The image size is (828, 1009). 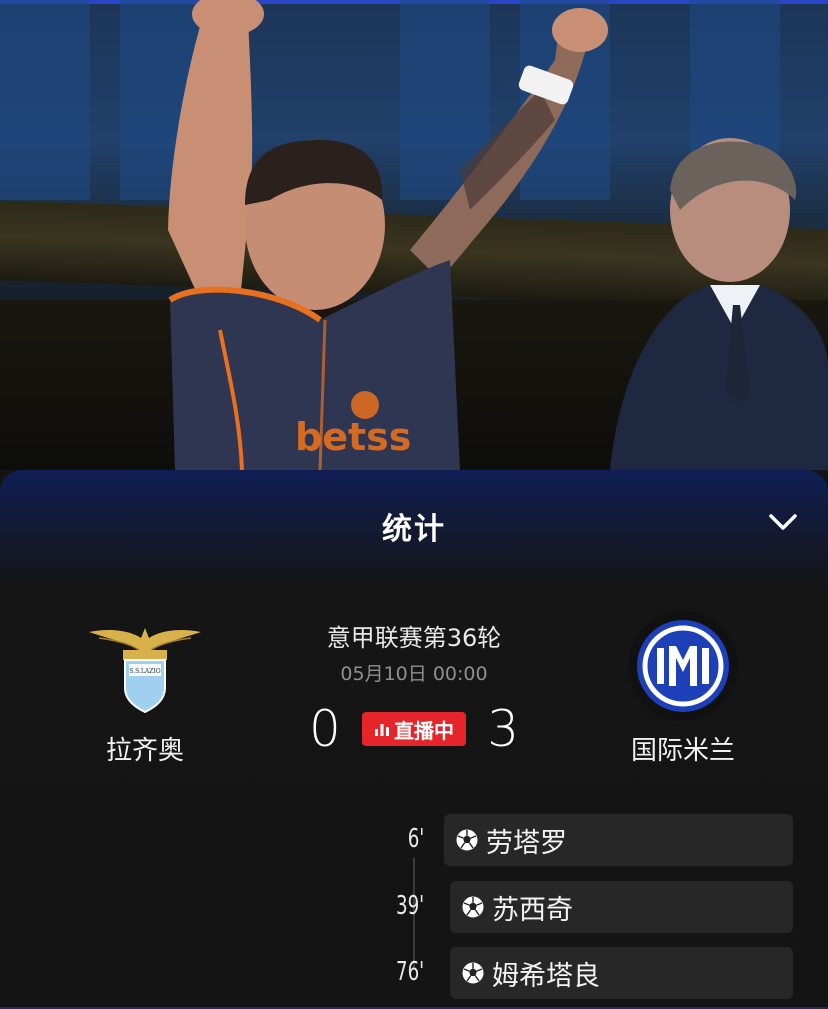 I want to click on goal-minute: 76', so click(x=409, y=972).